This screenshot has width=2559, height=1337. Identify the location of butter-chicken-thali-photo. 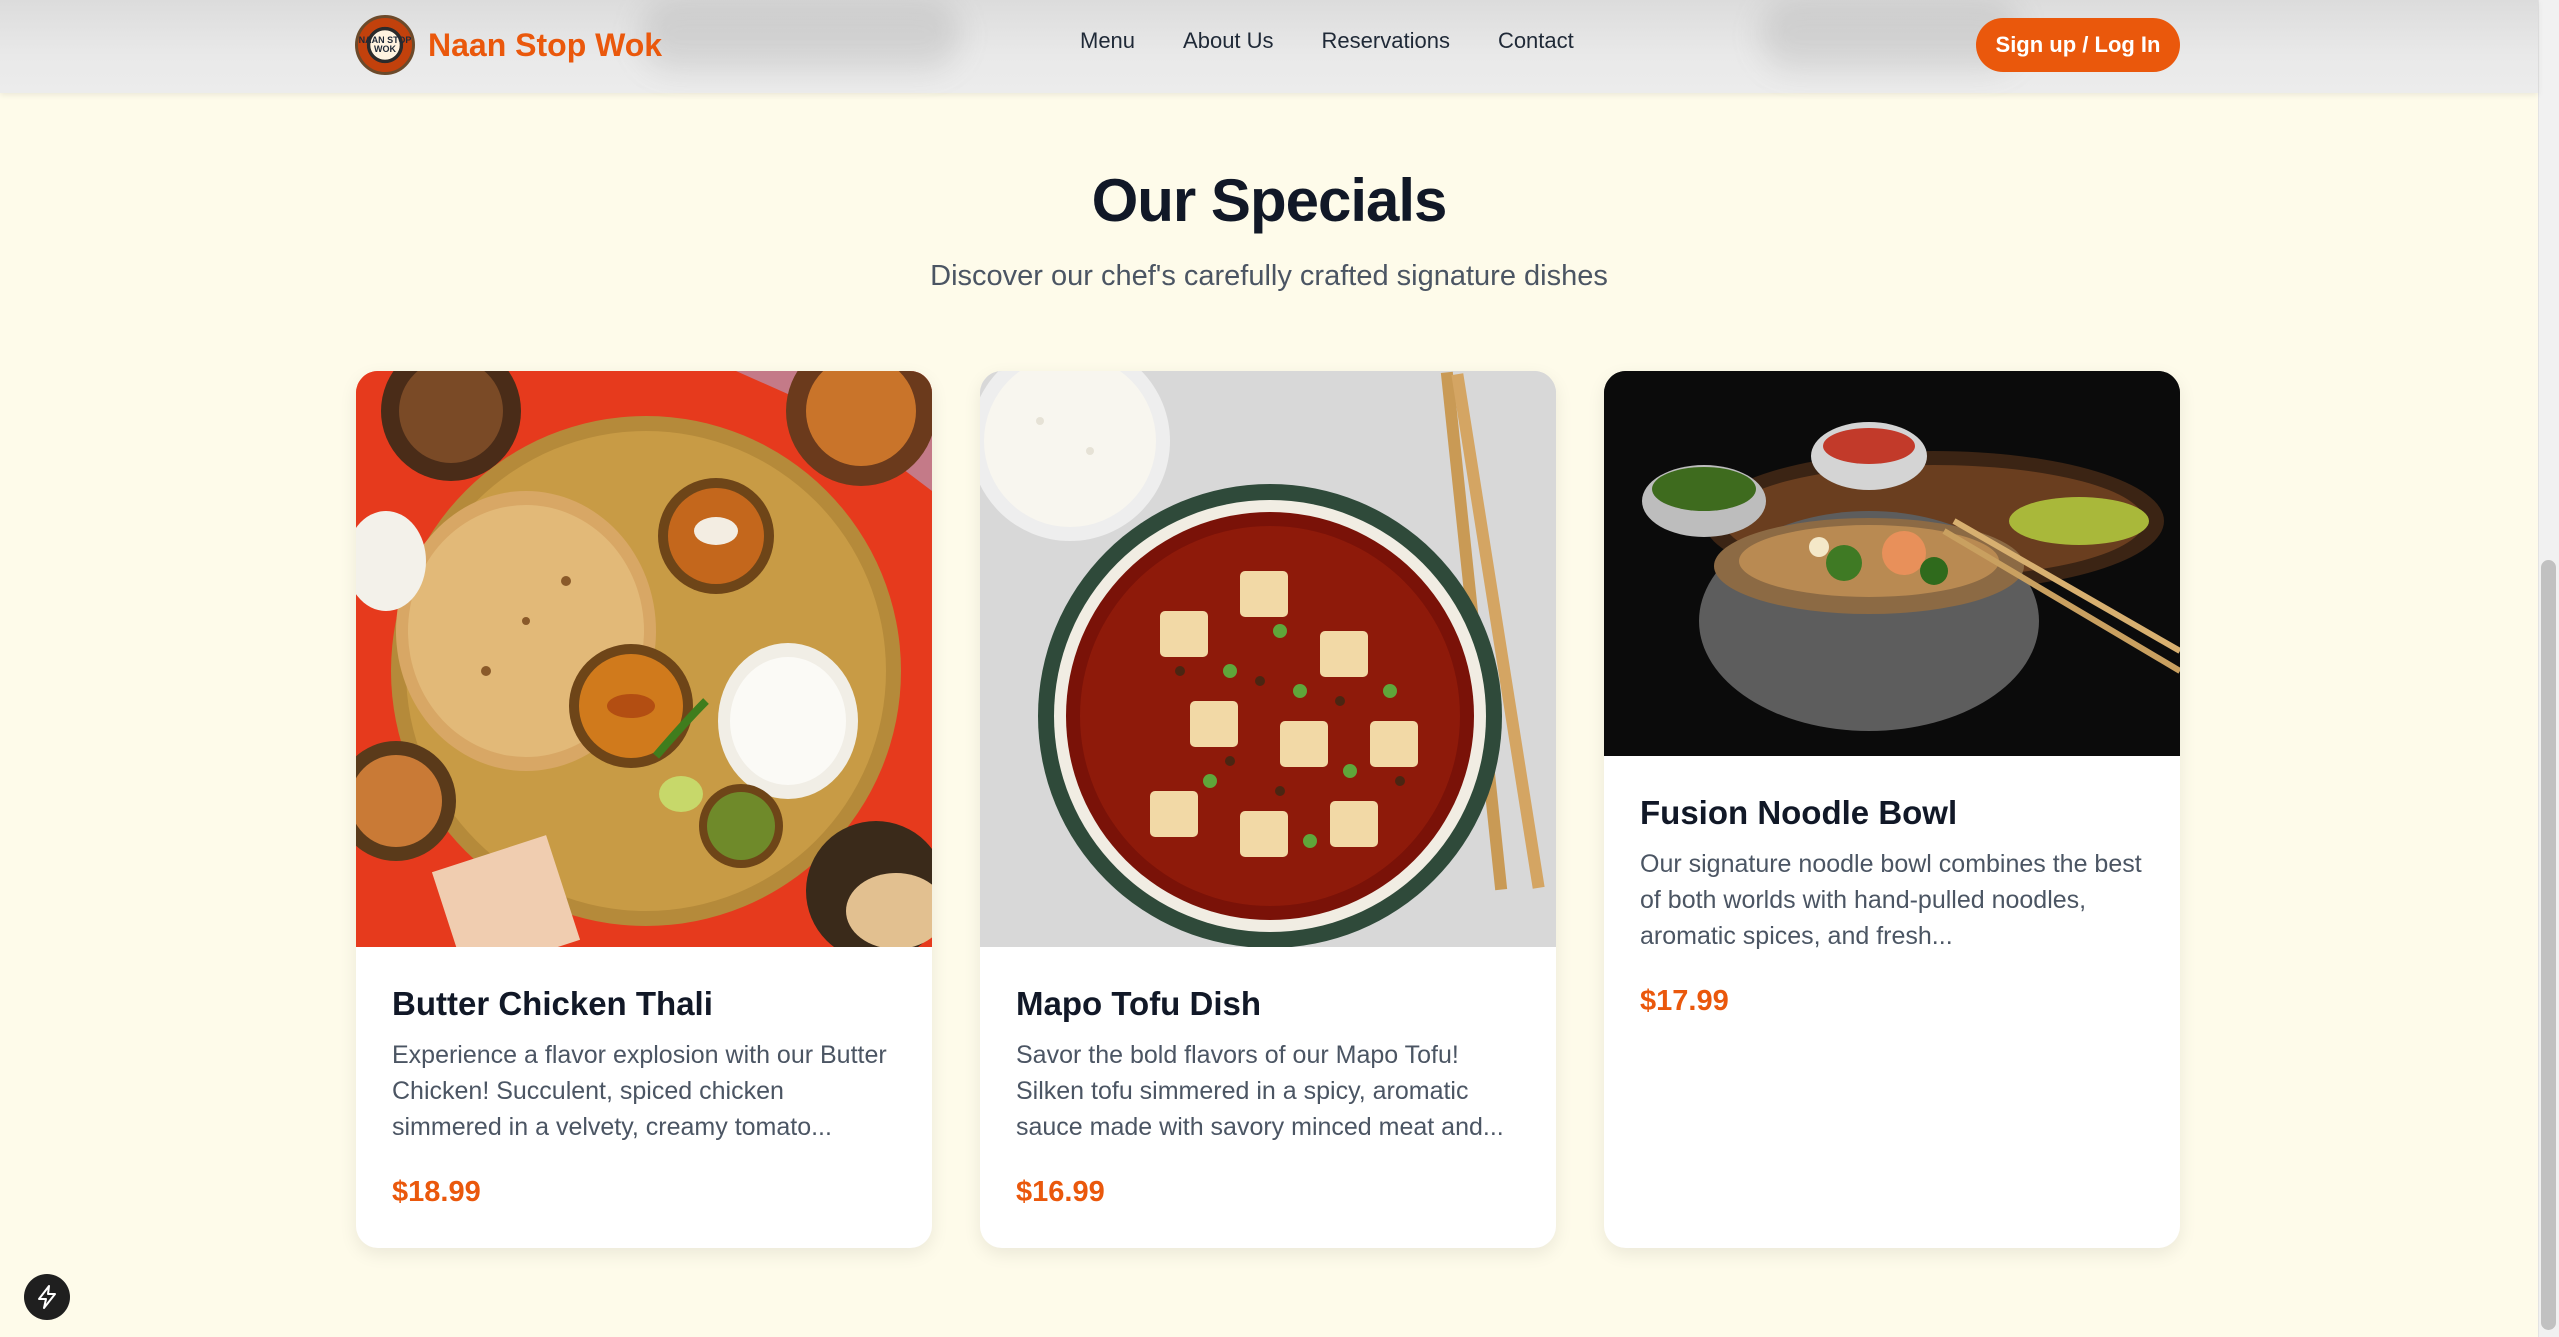
(644, 659).